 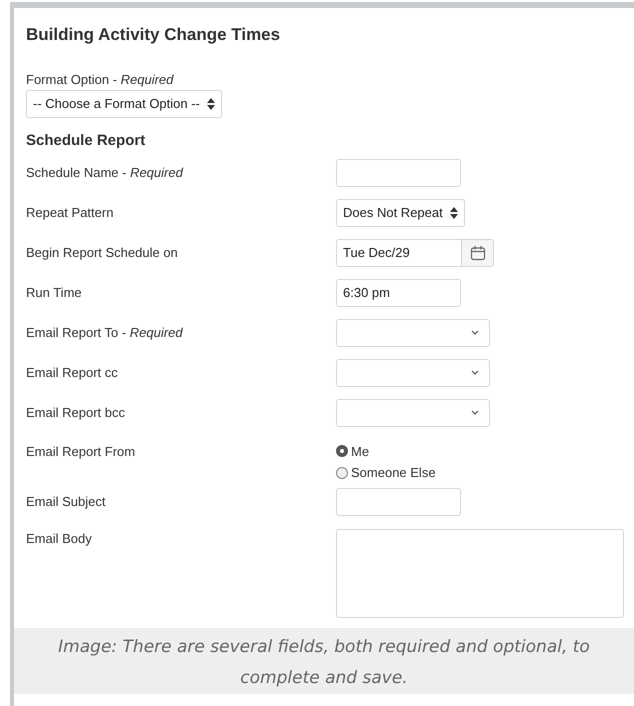 What do you see at coordinates (154, 35) in the screenshot?
I see `page-title: Building Activity Change Times` at bounding box center [154, 35].